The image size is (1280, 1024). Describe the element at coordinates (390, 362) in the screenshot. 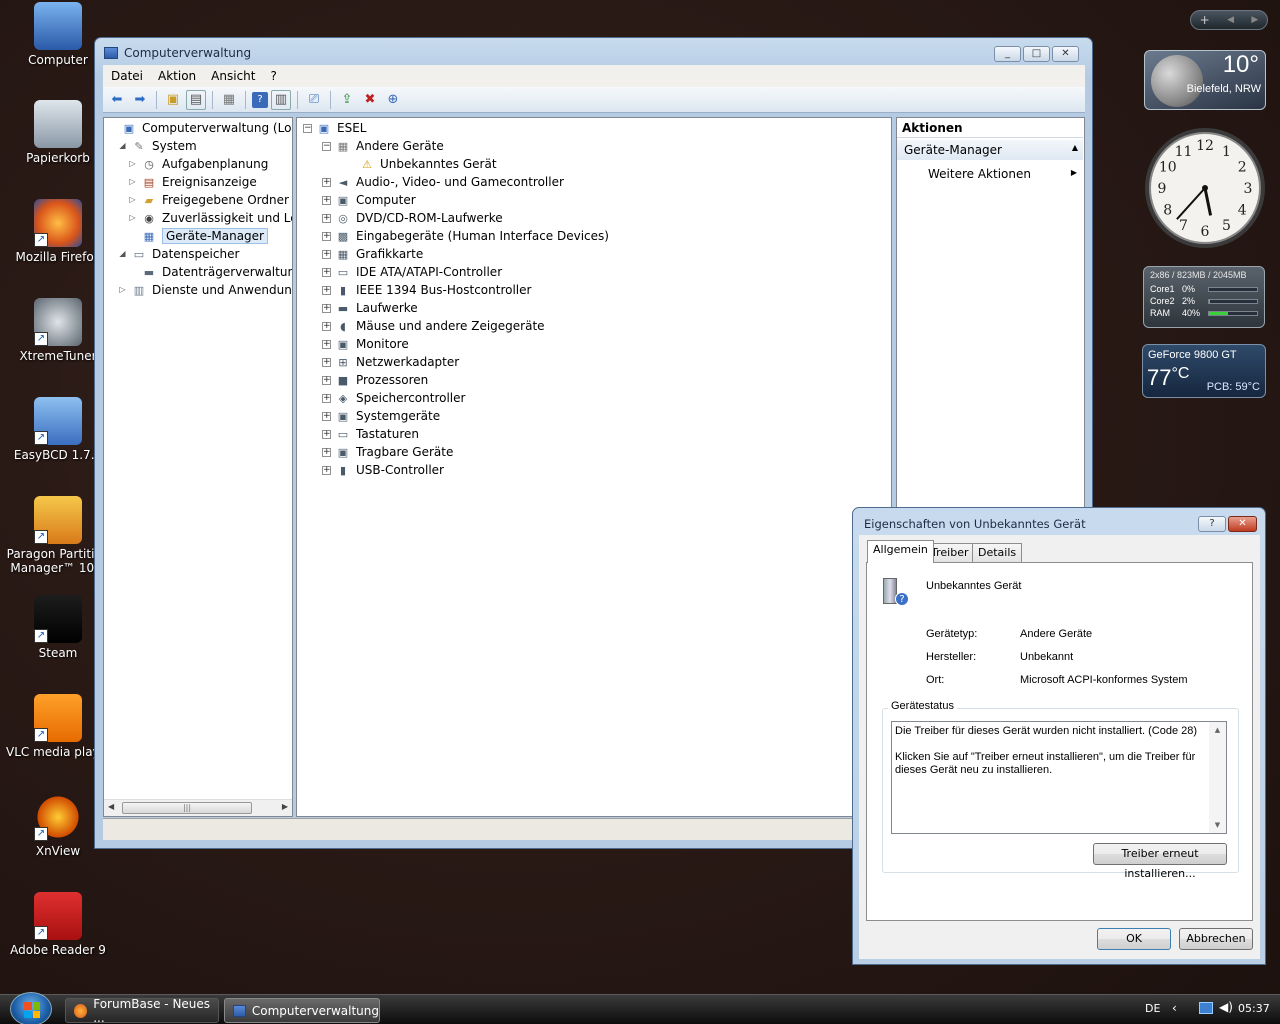

I see `device-category: + ⊞ Netzwerkadapter` at that location.